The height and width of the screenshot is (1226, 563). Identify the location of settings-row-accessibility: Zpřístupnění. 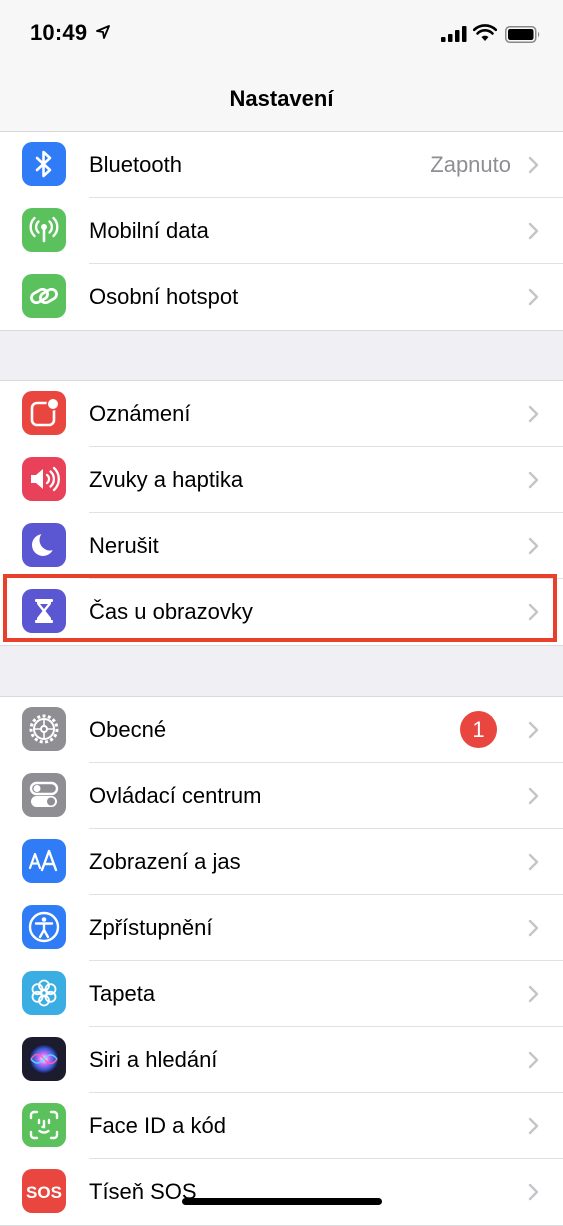
(281, 928).